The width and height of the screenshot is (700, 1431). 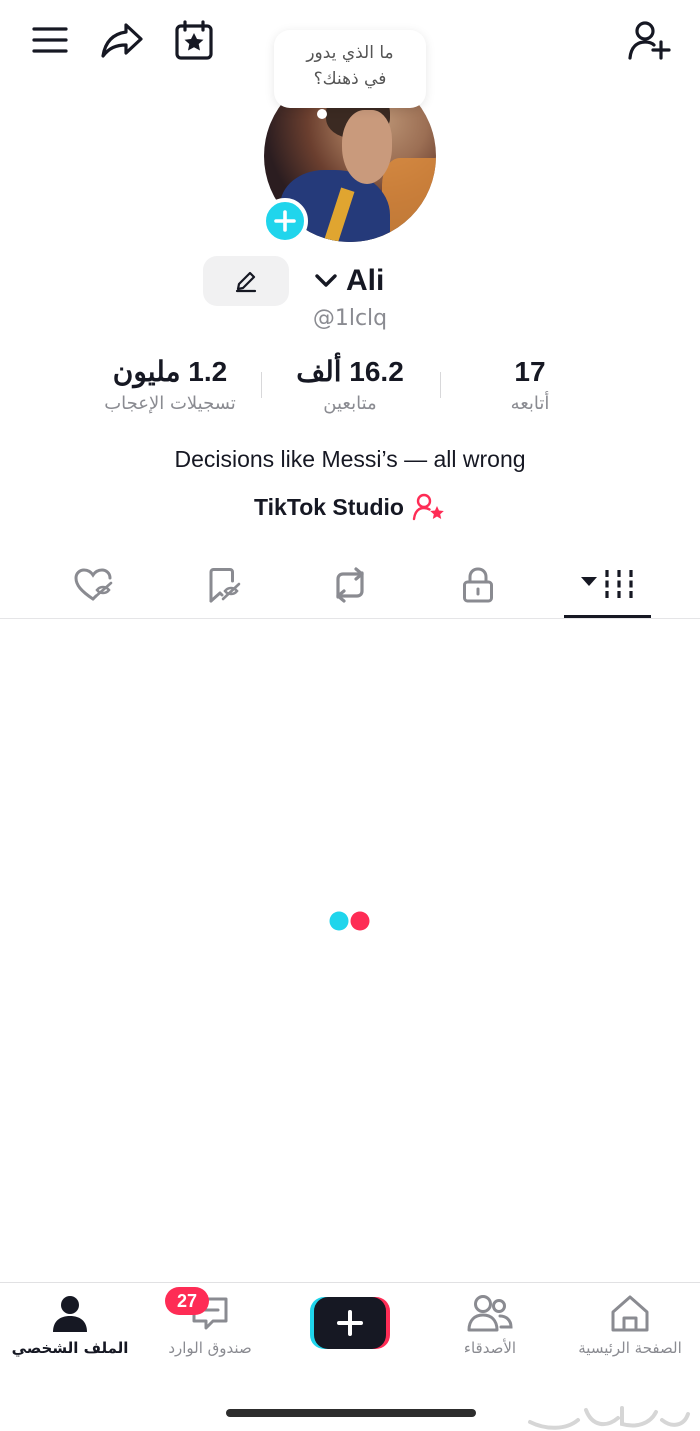 I want to click on thought-bubble: ما الذي يدور في ذهنك؟, so click(x=350, y=69).